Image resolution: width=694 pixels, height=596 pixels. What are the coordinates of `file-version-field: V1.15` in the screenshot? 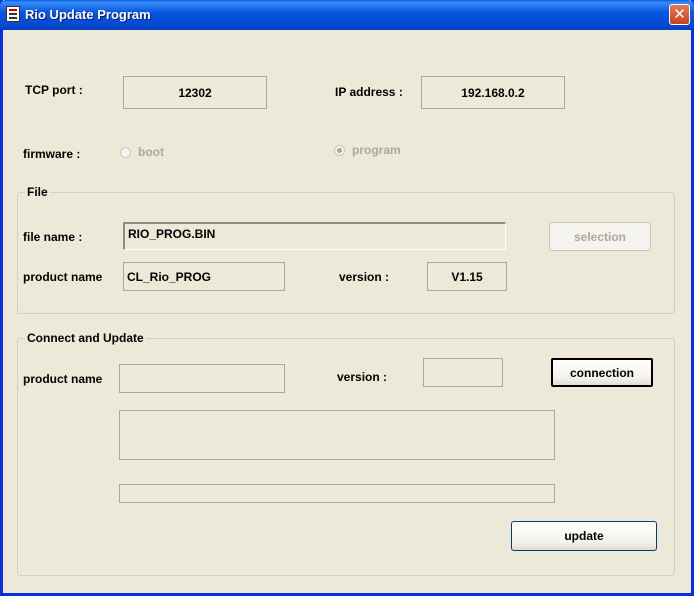 It's located at (467, 276).